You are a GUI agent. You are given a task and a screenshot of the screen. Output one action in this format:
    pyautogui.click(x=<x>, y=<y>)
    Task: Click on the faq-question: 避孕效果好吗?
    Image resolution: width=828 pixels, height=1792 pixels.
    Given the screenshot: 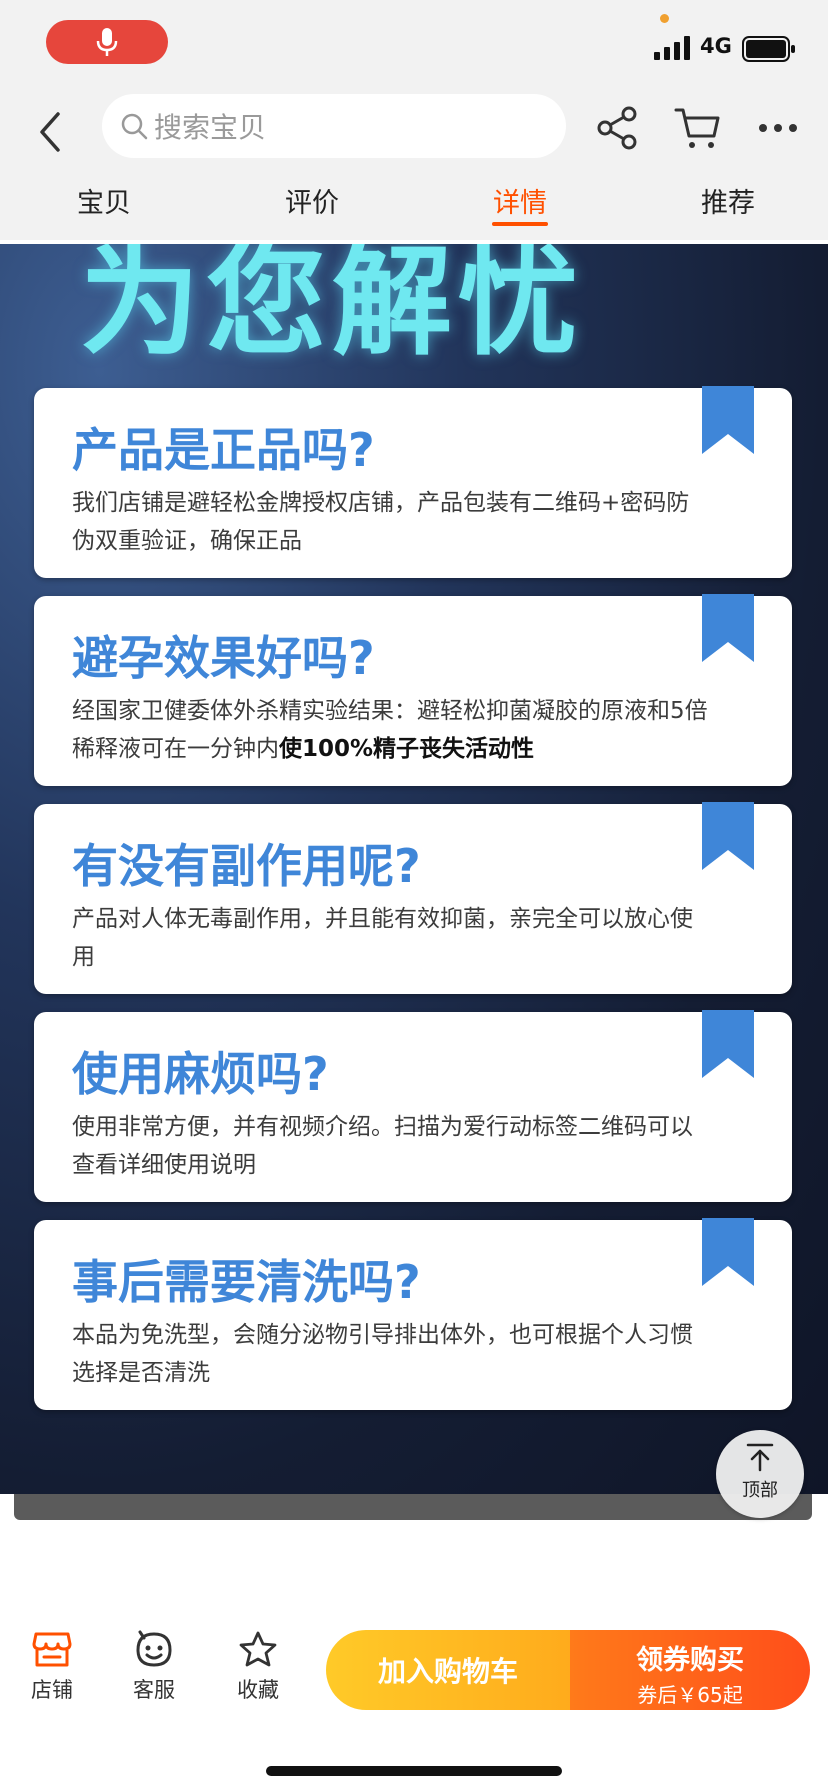 What is the action you would take?
    pyautogui.click(x=223, y=658)
    